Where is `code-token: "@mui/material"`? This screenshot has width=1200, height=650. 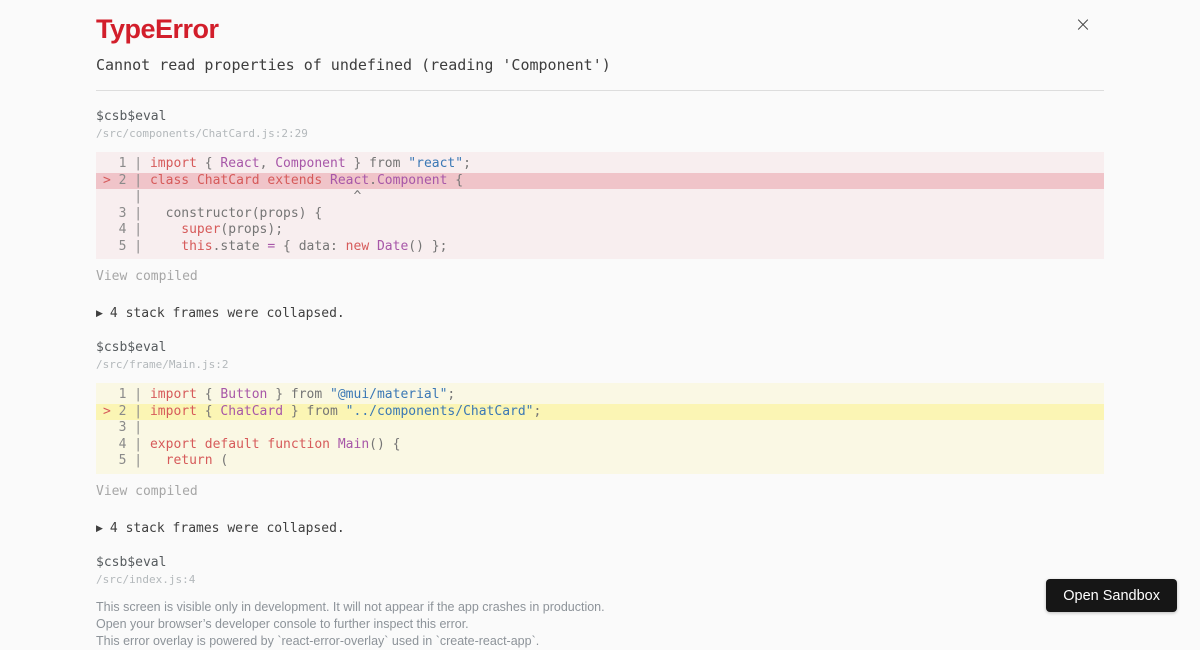 code-token: "@mui/material" is located at coordinates (389, 394).